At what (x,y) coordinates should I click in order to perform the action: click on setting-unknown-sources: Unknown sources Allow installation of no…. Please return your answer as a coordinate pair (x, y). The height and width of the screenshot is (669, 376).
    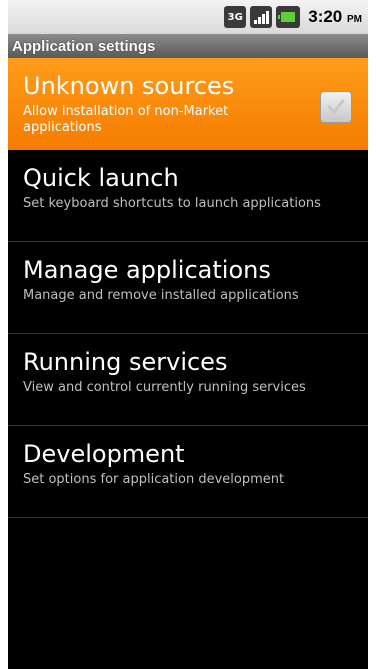
    Looking at the image, I should click on (188, 104).